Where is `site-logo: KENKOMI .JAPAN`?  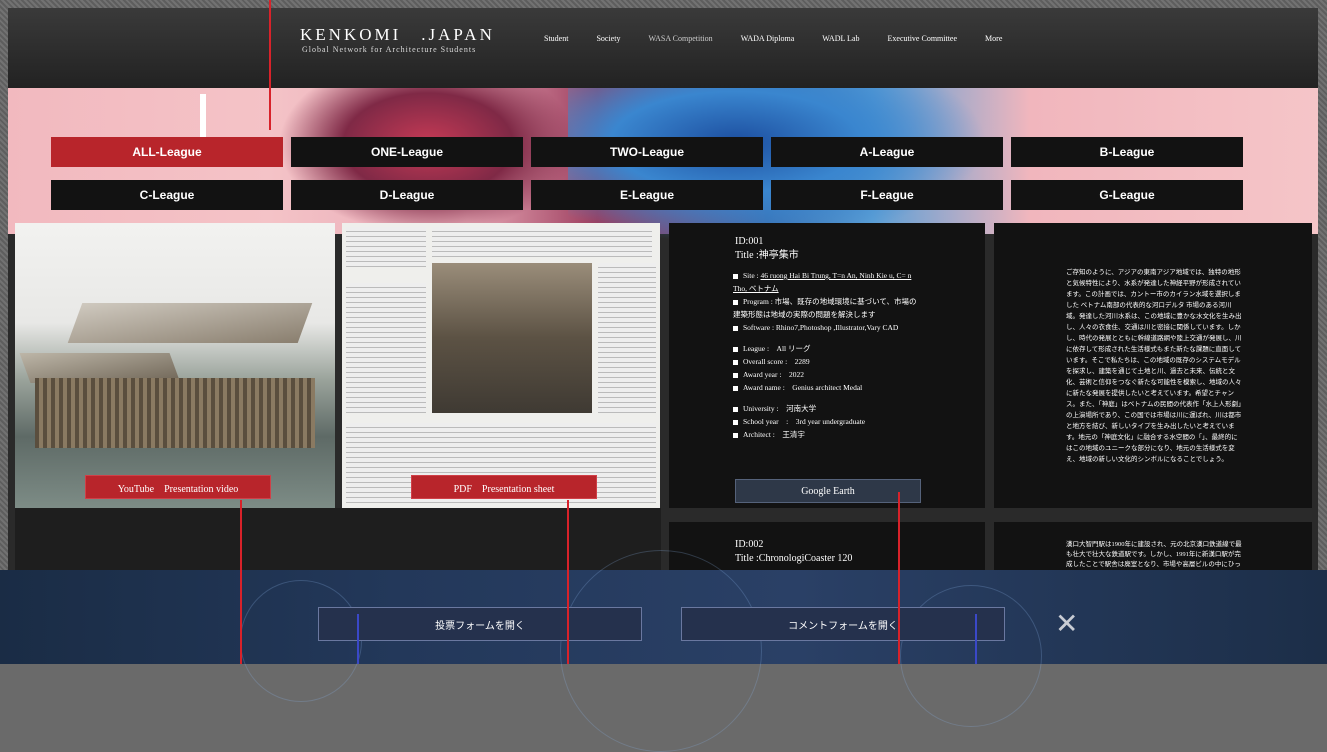
site-logo: KENKOMI .JAPAN is located at coordinates (397, 32).